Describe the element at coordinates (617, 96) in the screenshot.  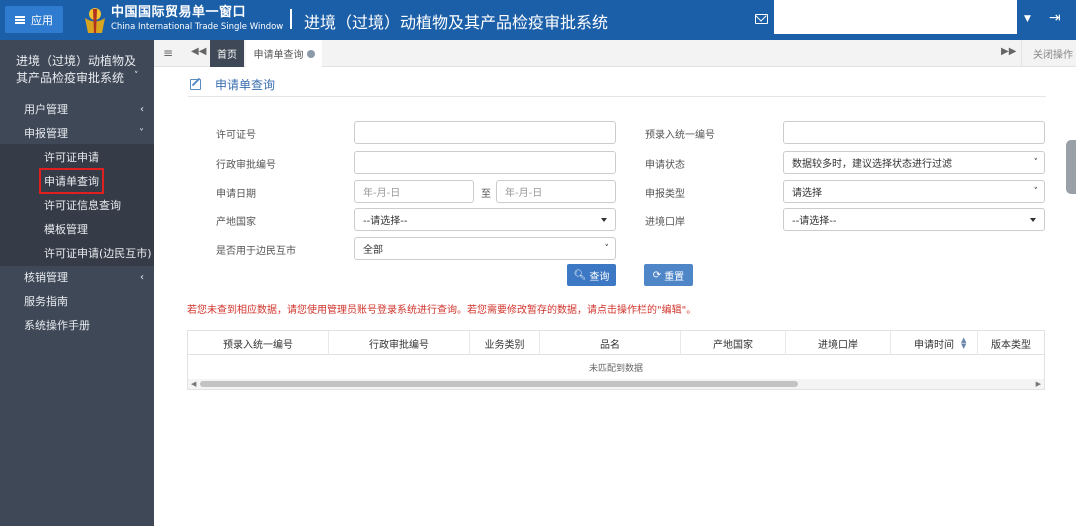
I see `title-divider` at that location.